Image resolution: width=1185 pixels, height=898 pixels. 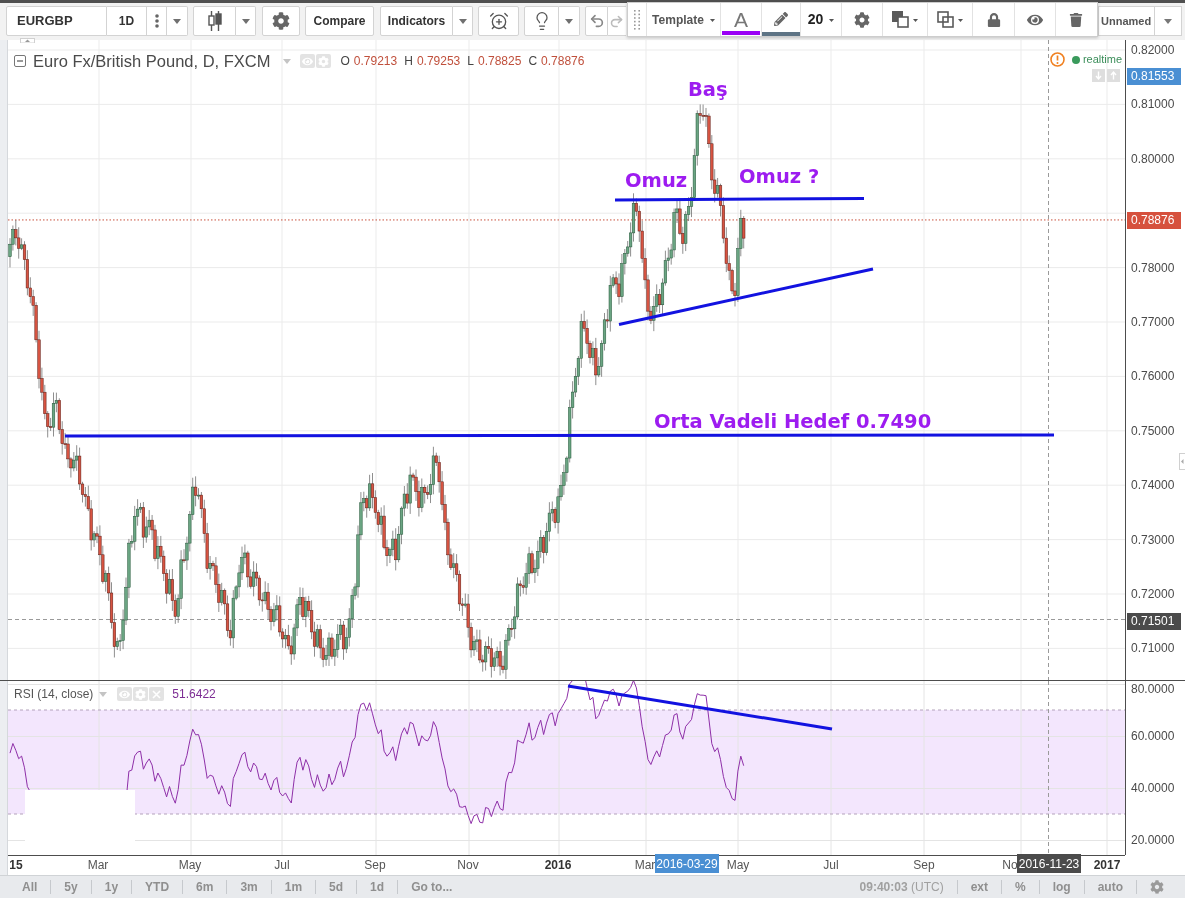 What do you see at coordinates (684, 19) in the screenshot?
I see `template-button: Template` at bounding box center [684, 19].